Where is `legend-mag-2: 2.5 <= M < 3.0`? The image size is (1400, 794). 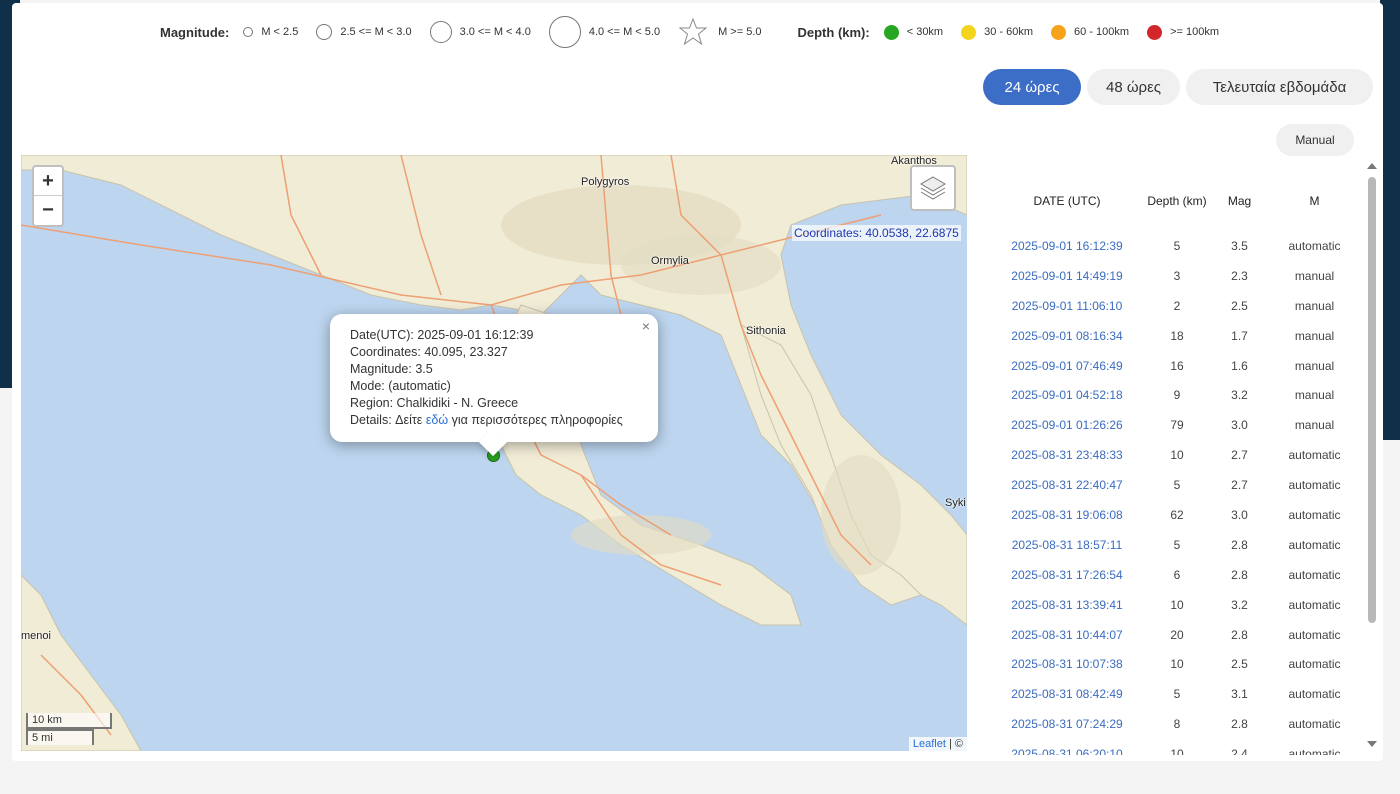
legend-mag-2: 2.5 <= M < 3.0 is located at coordinates (364, 32).